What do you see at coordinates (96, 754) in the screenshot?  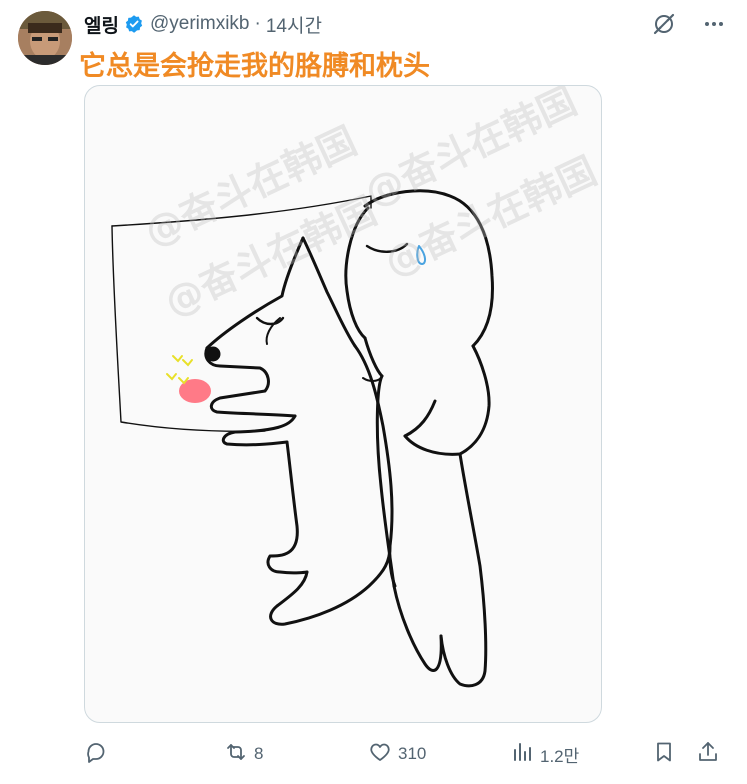 I see `reply-icon` at bounding box center [96, 754].